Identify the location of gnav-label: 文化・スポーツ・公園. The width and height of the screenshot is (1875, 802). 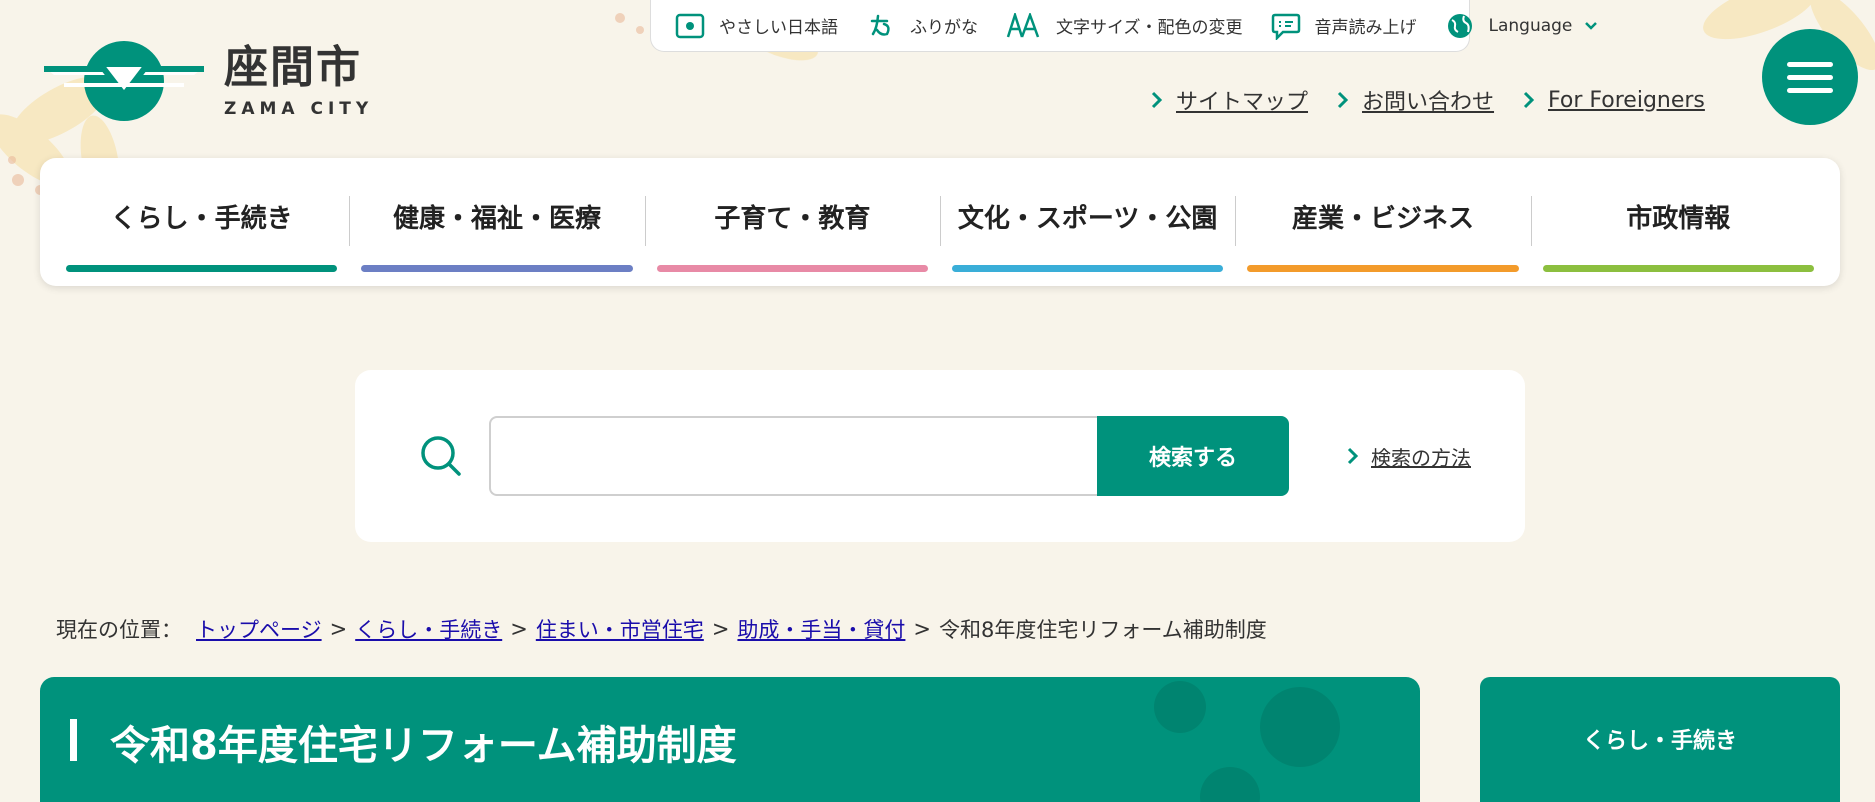
(1087, 218).